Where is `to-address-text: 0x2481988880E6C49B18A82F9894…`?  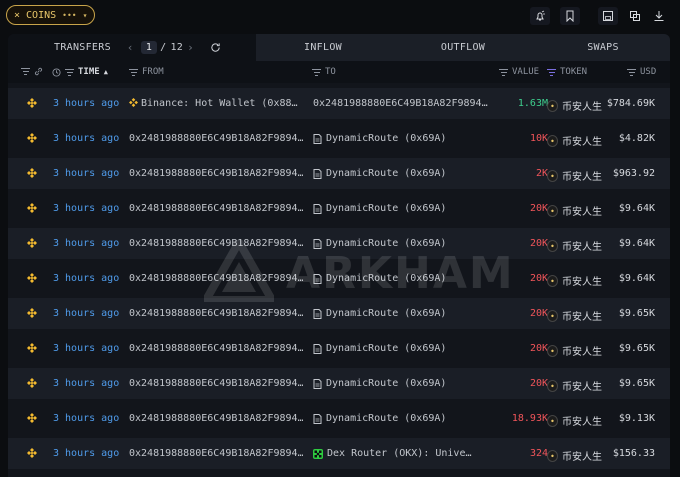 to-address-text: 0x2481988880E6C49B18A82F9894… is located at coordinates (400, 103).